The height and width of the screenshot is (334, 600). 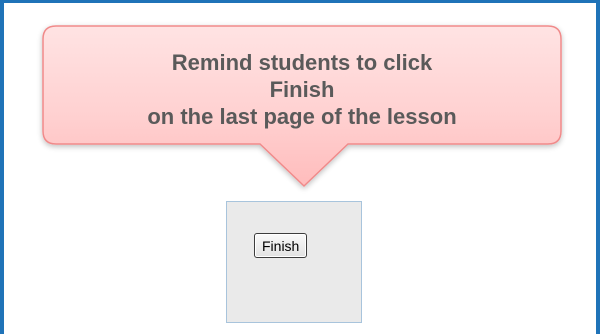 What do you see at coordinates (302, 116) in the screenshot?
I see `callout-line-3: on the last page of the lesson` at bounding box center [302, 116].